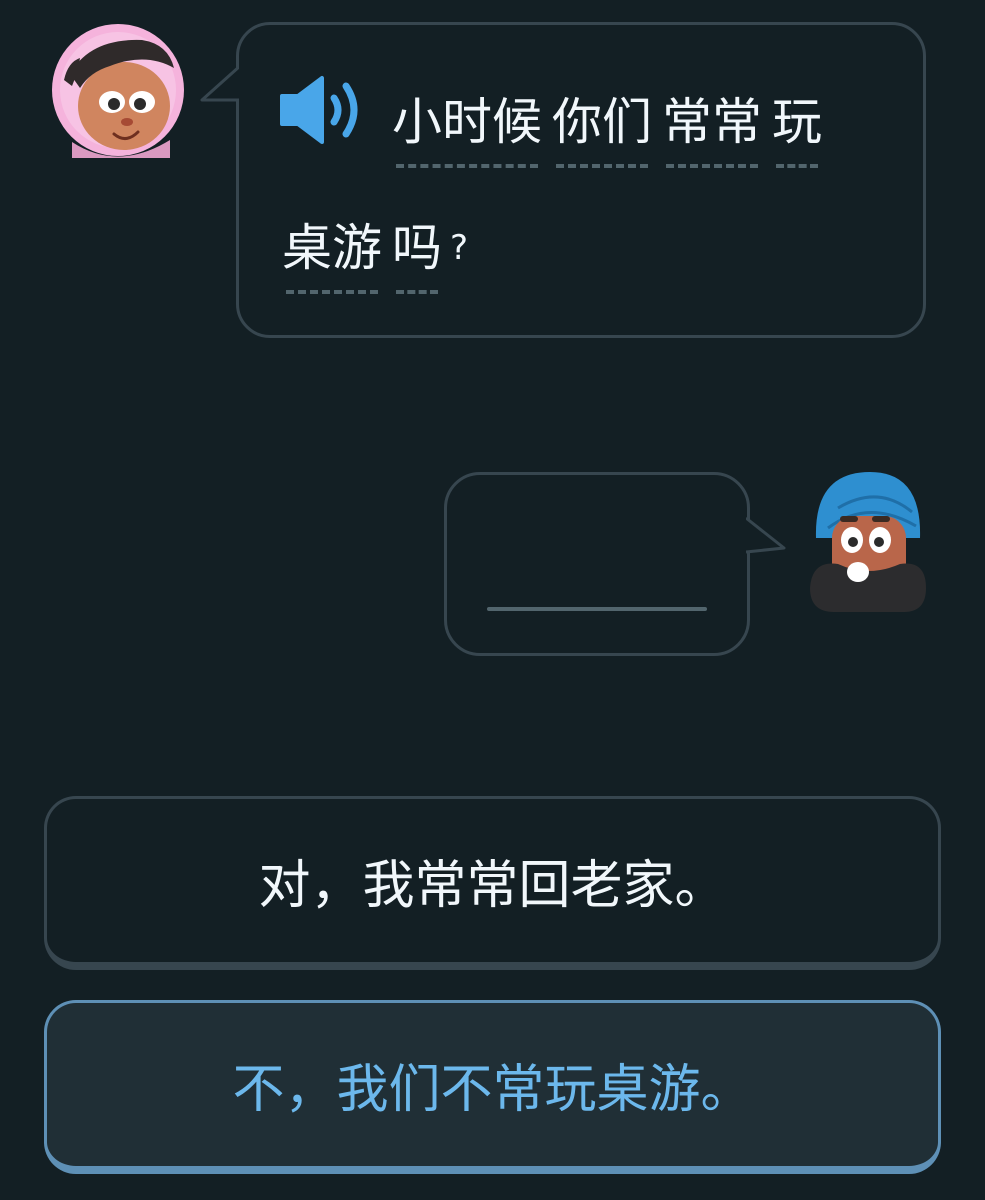  What do you see at coordinates (868, 542) in the screenshot?
I see `responder-avatar` at bounding box center [868, 542].